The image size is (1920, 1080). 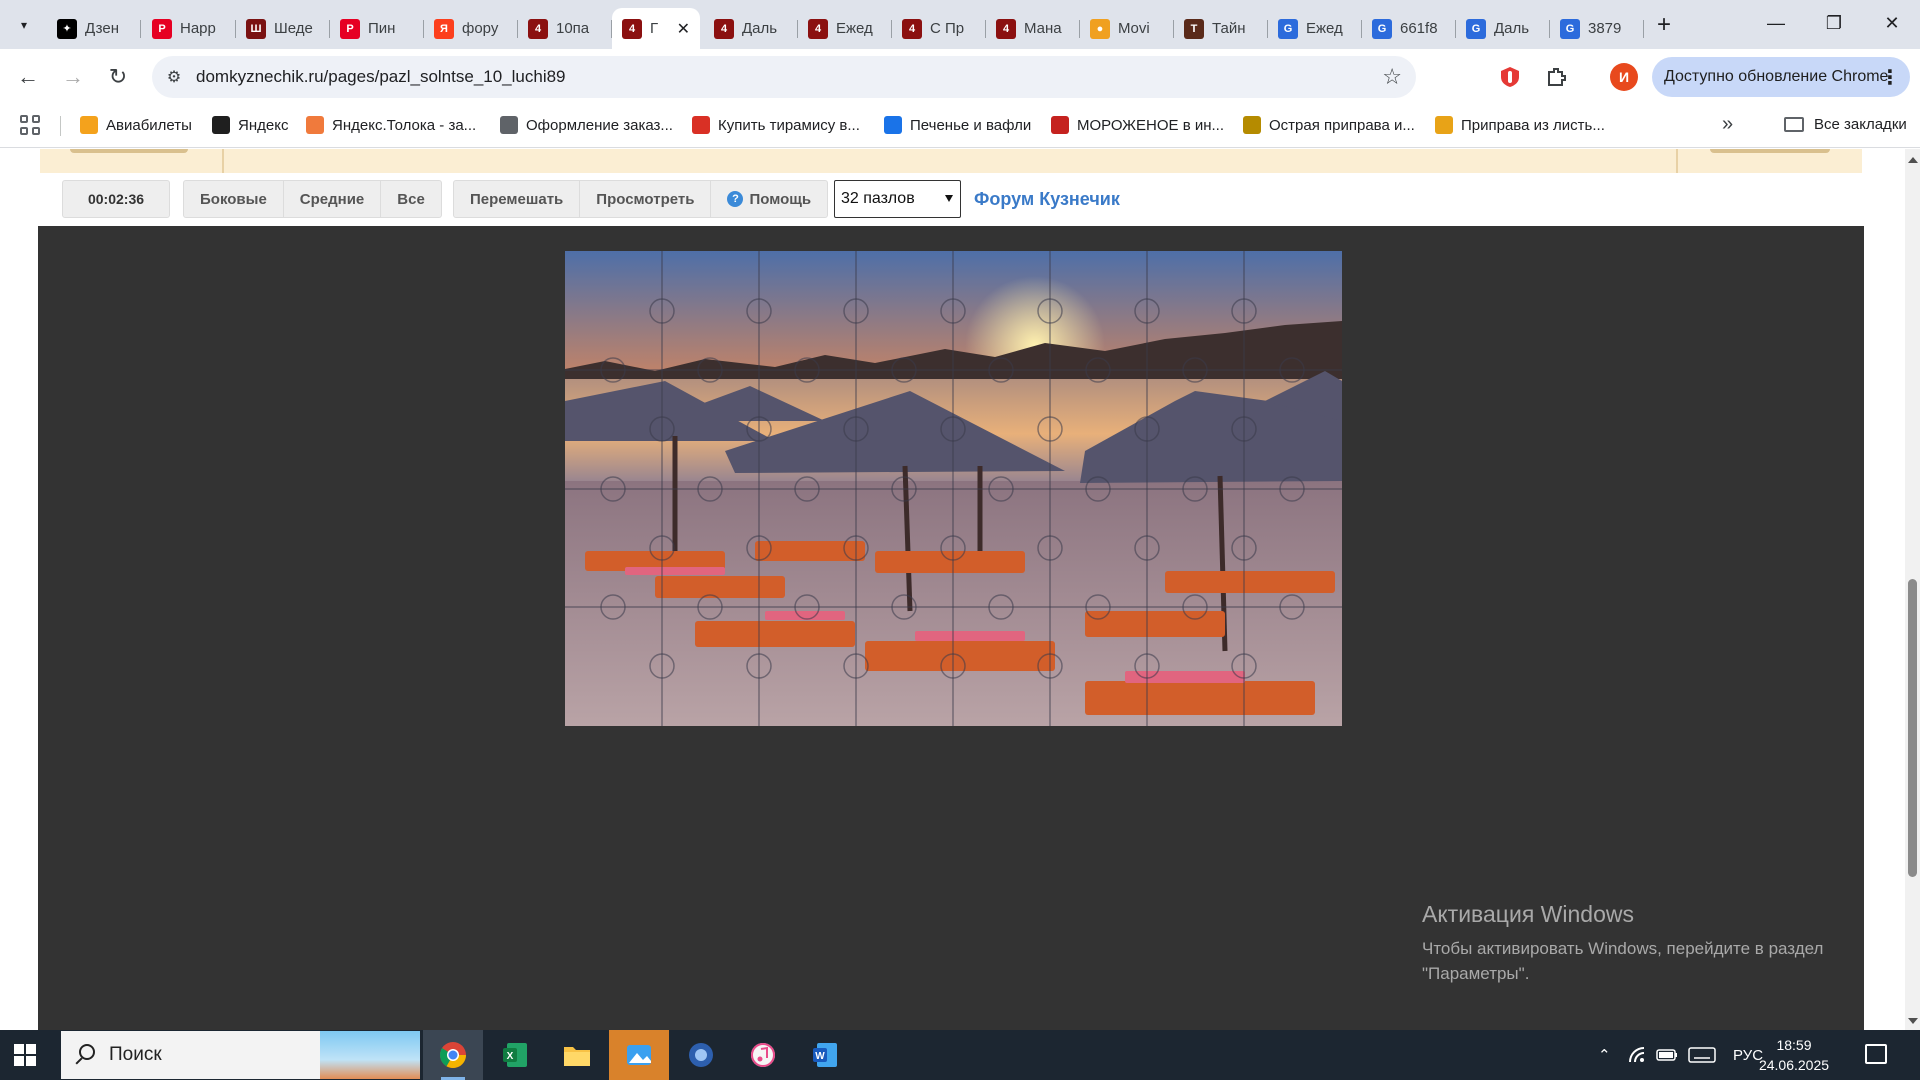 I want to click on tab-title: Тайн, so click(x=1229, y=28).